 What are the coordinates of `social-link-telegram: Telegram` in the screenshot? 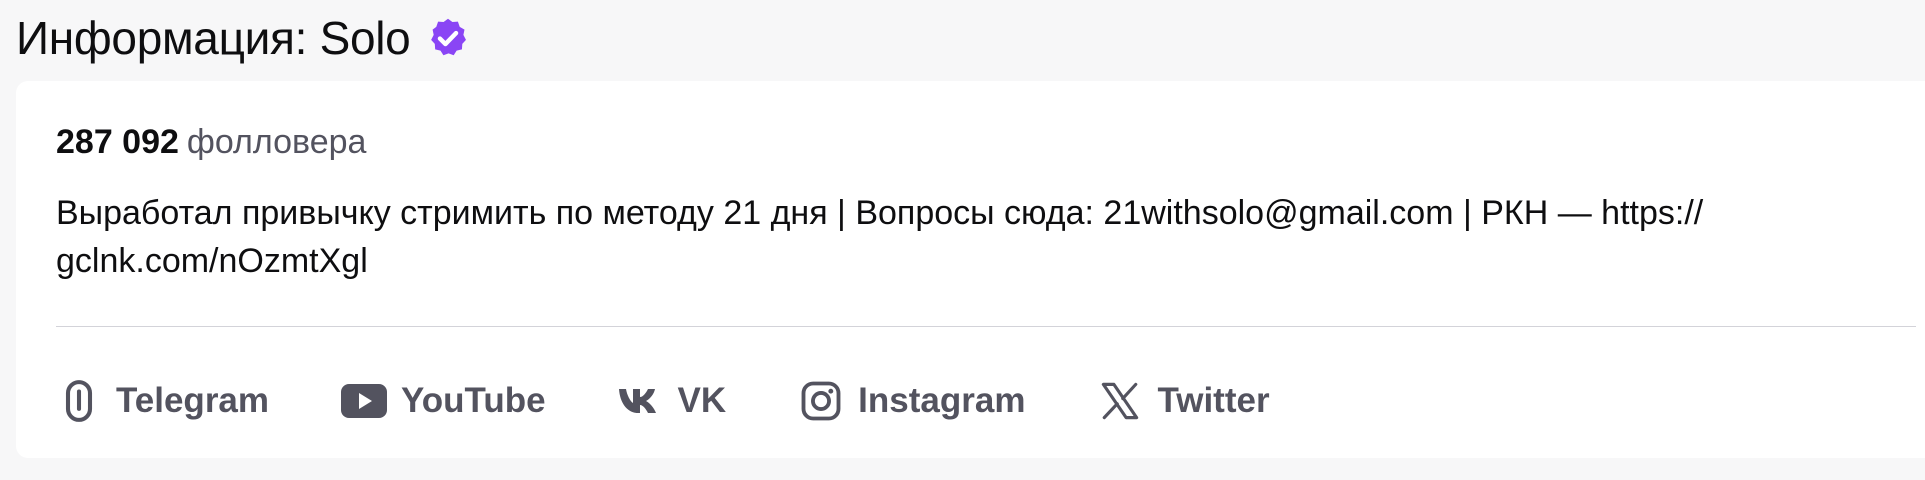 It's located at (162, 401).